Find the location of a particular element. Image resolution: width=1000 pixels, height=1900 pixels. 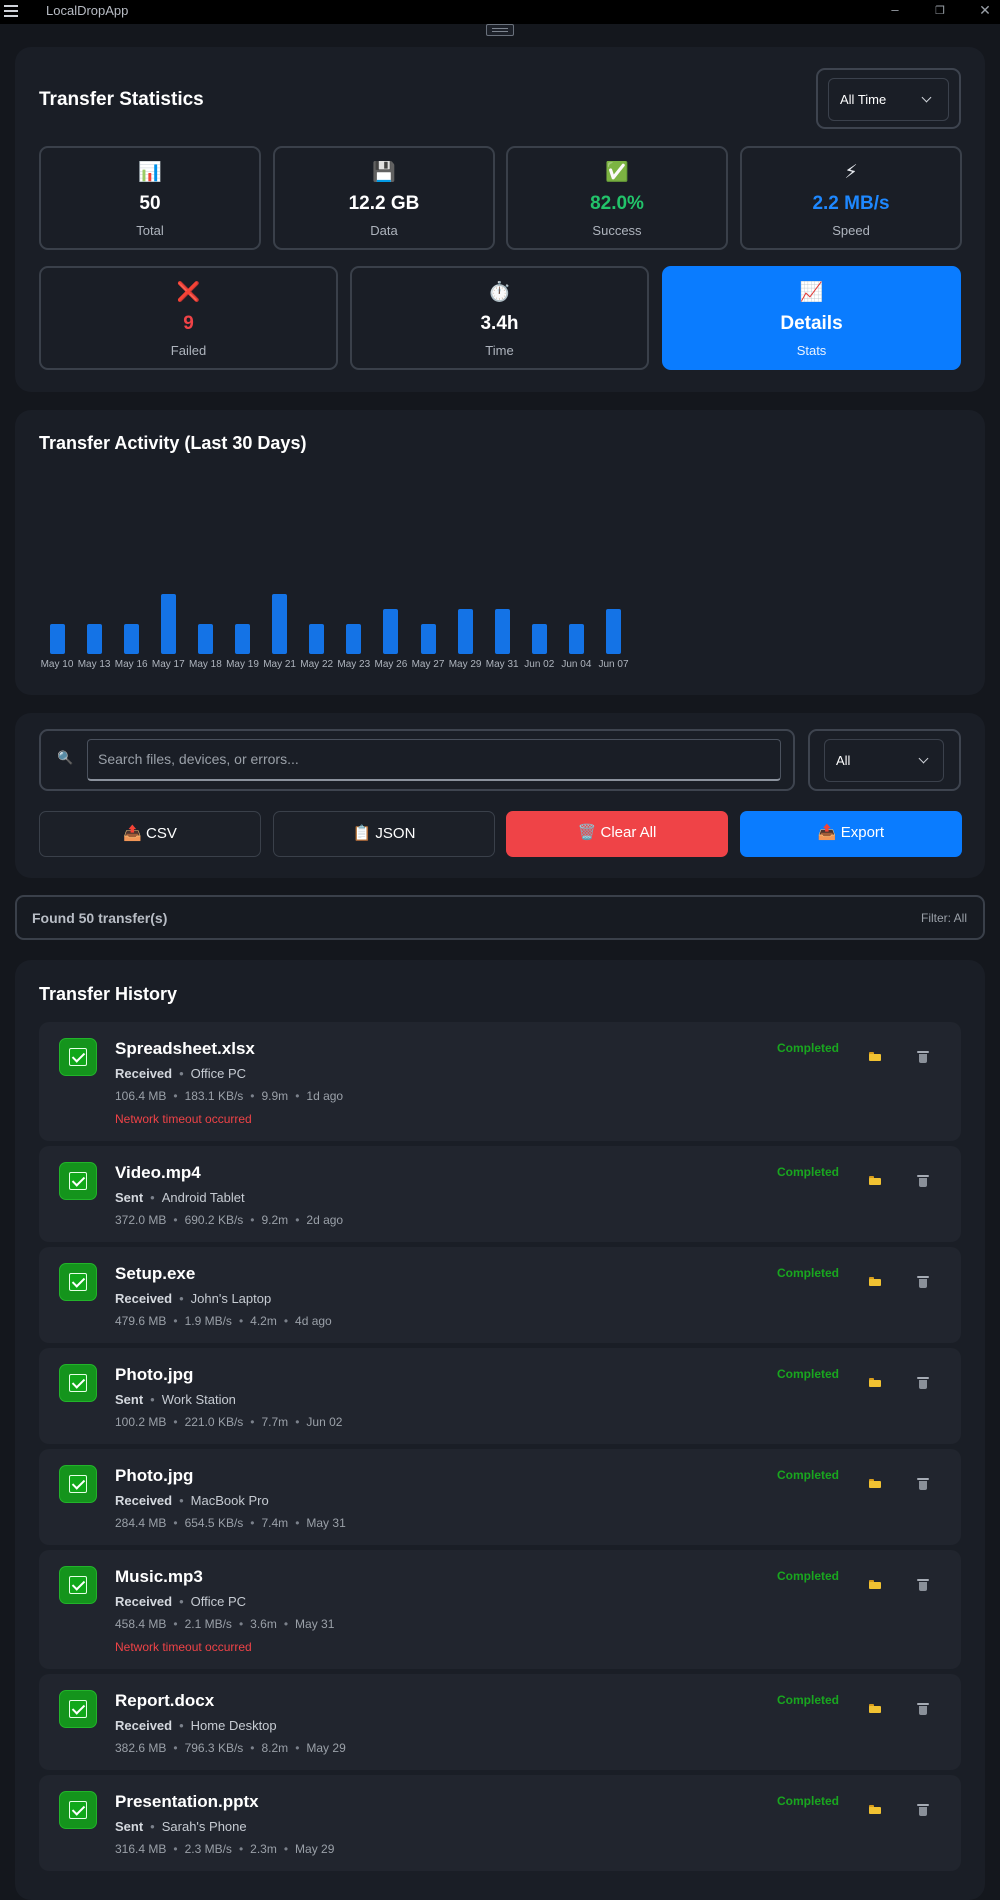

stat-value: 50 is located at coordinates (150, 203).